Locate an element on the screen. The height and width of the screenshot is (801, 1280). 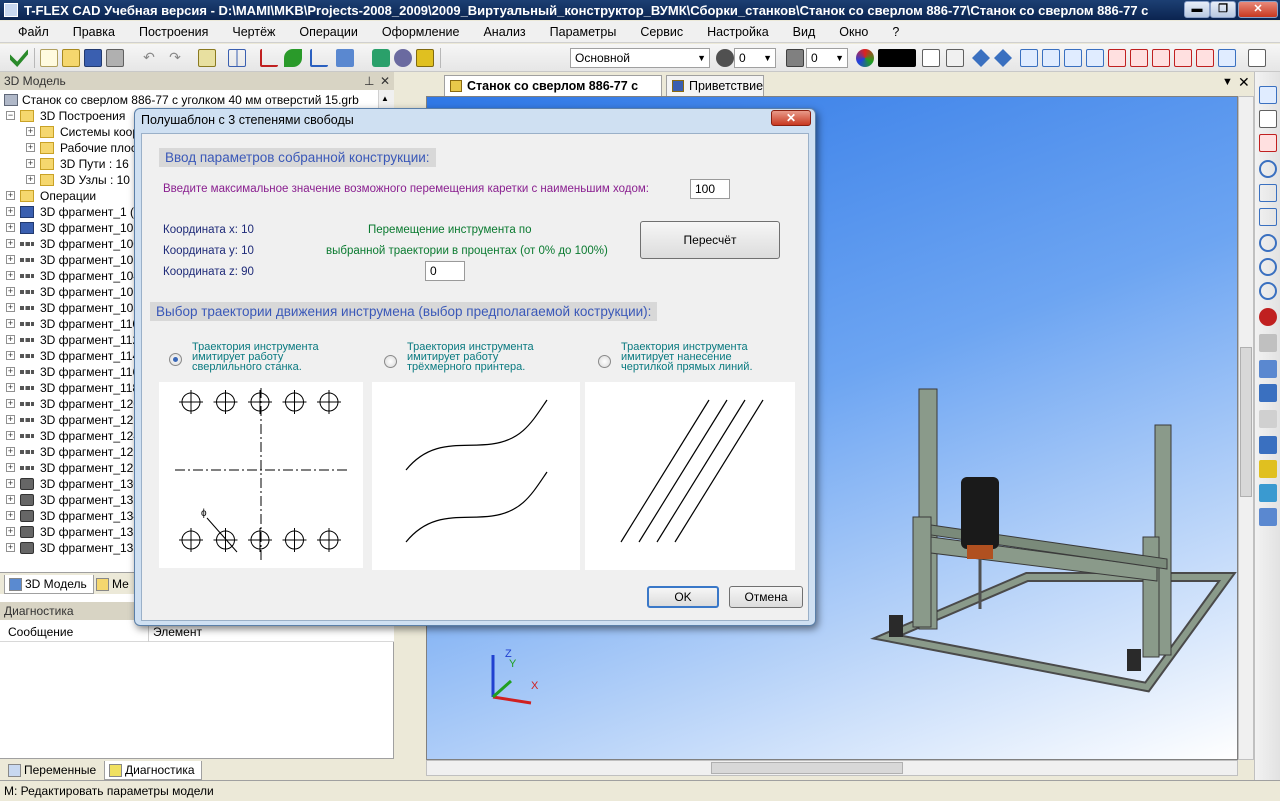
color-swatch is located at coordinates (897, 58).